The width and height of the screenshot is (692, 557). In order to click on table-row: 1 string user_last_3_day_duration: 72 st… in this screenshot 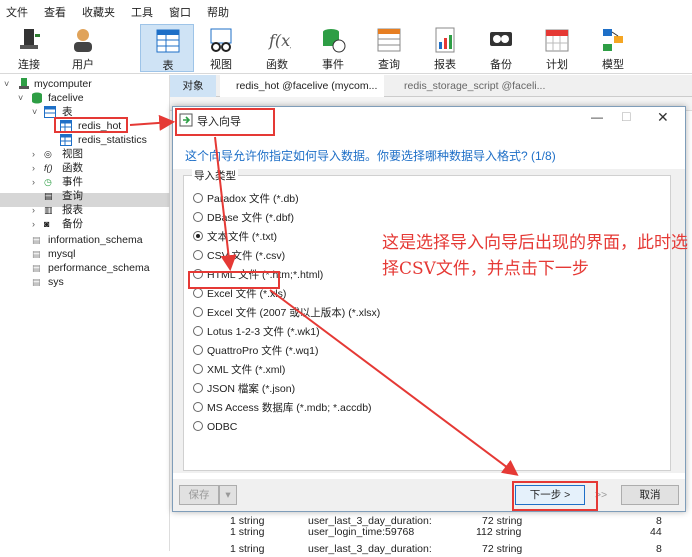, I will do `click(431, 549)`.